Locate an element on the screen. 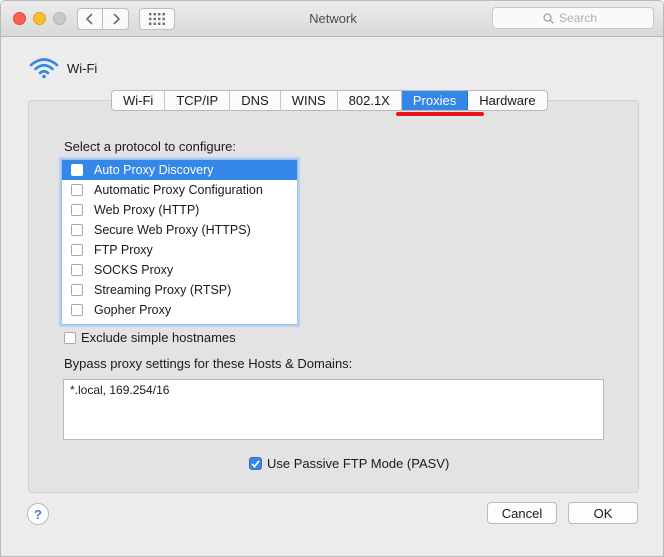 The width and height of the screenshot is (664, 557). help-button: ? is located at coordinates (38, 514).